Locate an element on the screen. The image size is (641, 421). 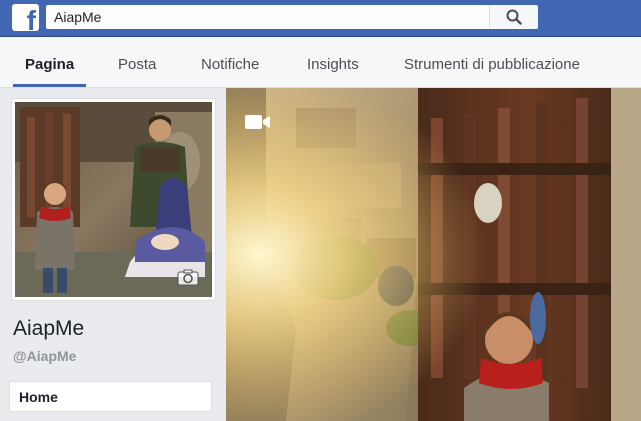
tab-posta: Posta is located at coordinates (137, 62).